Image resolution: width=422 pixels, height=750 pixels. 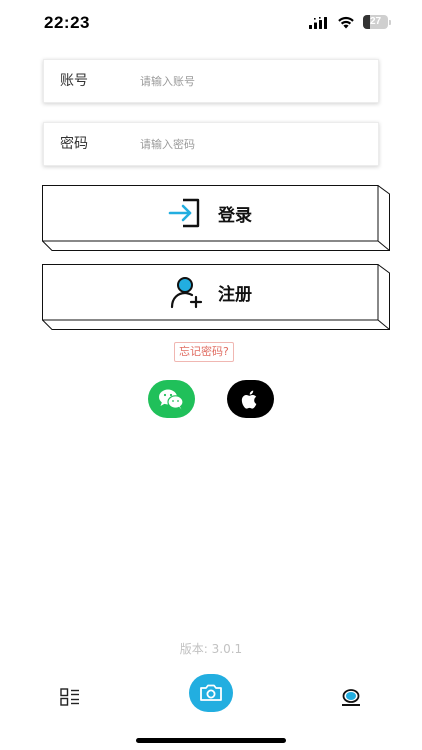 I want to click on password-input, so click(x=250, y=144).